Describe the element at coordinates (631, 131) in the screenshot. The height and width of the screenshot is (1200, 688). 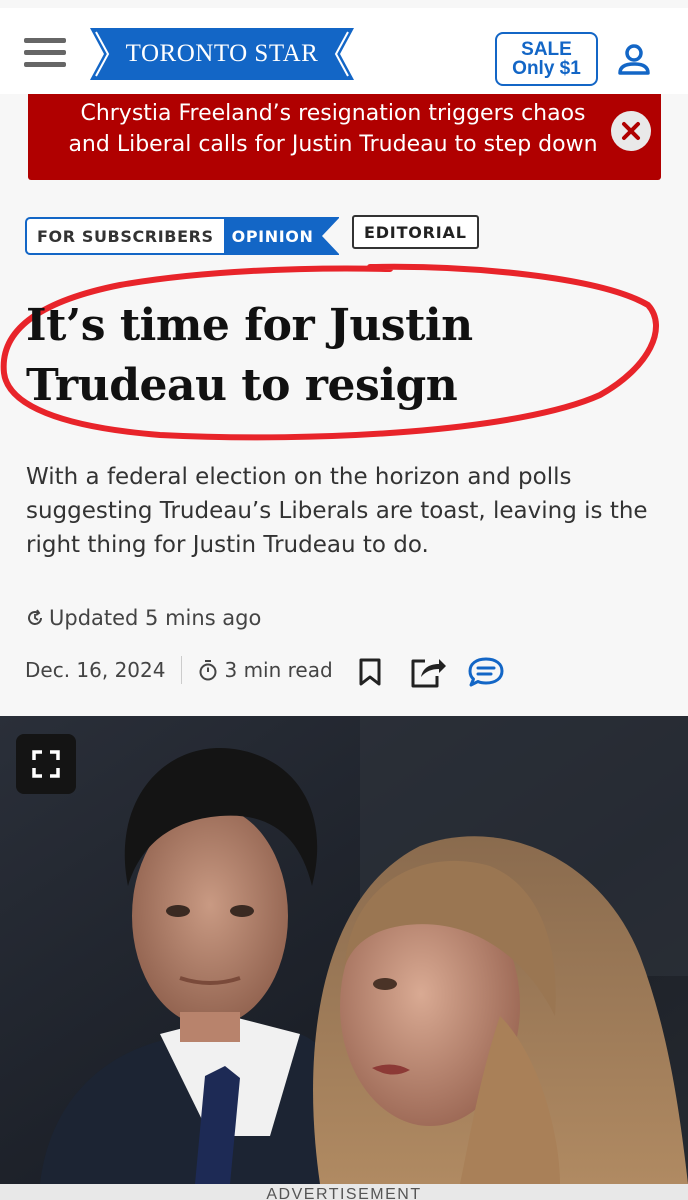
I see `close-icon` at that location.